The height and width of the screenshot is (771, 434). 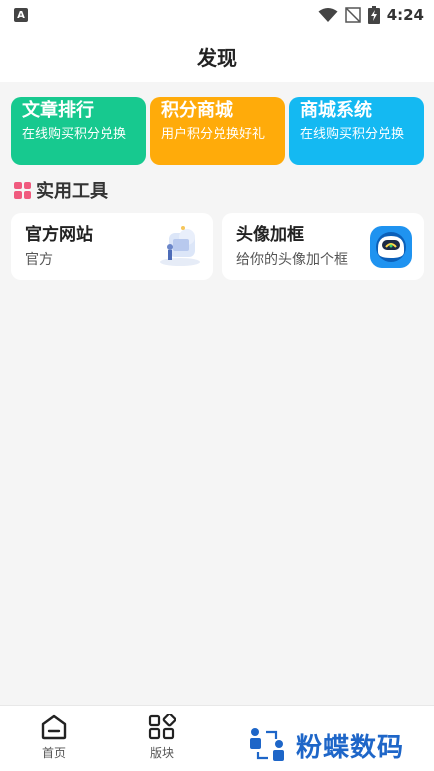 I want to click on card-article-ranking: 文章排行 在线购买积分兑换, so click(x=78, y=131).